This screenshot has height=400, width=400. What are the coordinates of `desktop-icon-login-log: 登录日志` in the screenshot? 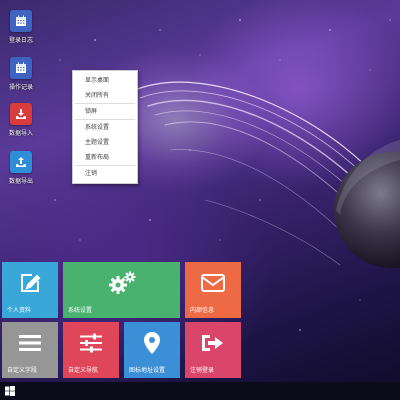 It's located at (21, 27).